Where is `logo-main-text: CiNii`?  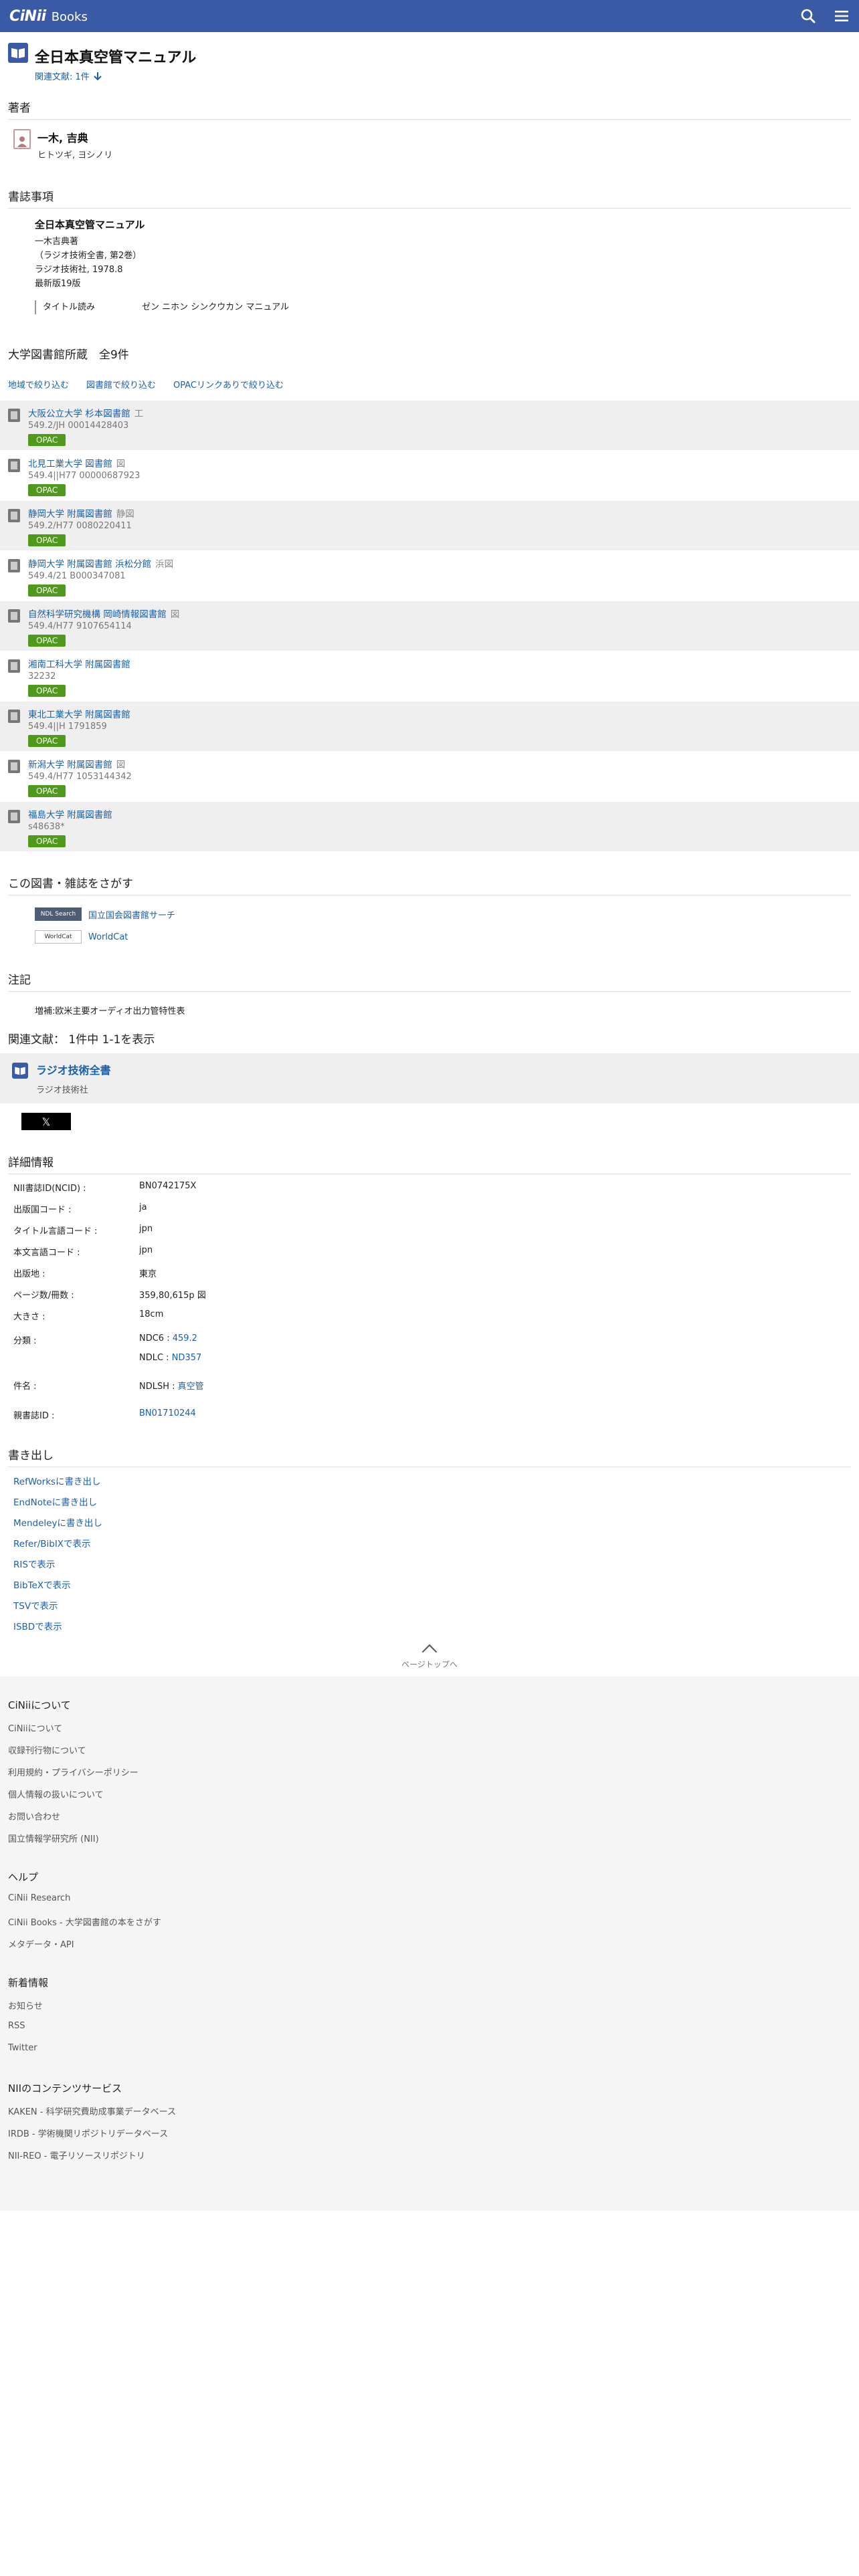
logo-main-text: CiNii is located at coordinates (28, 16).